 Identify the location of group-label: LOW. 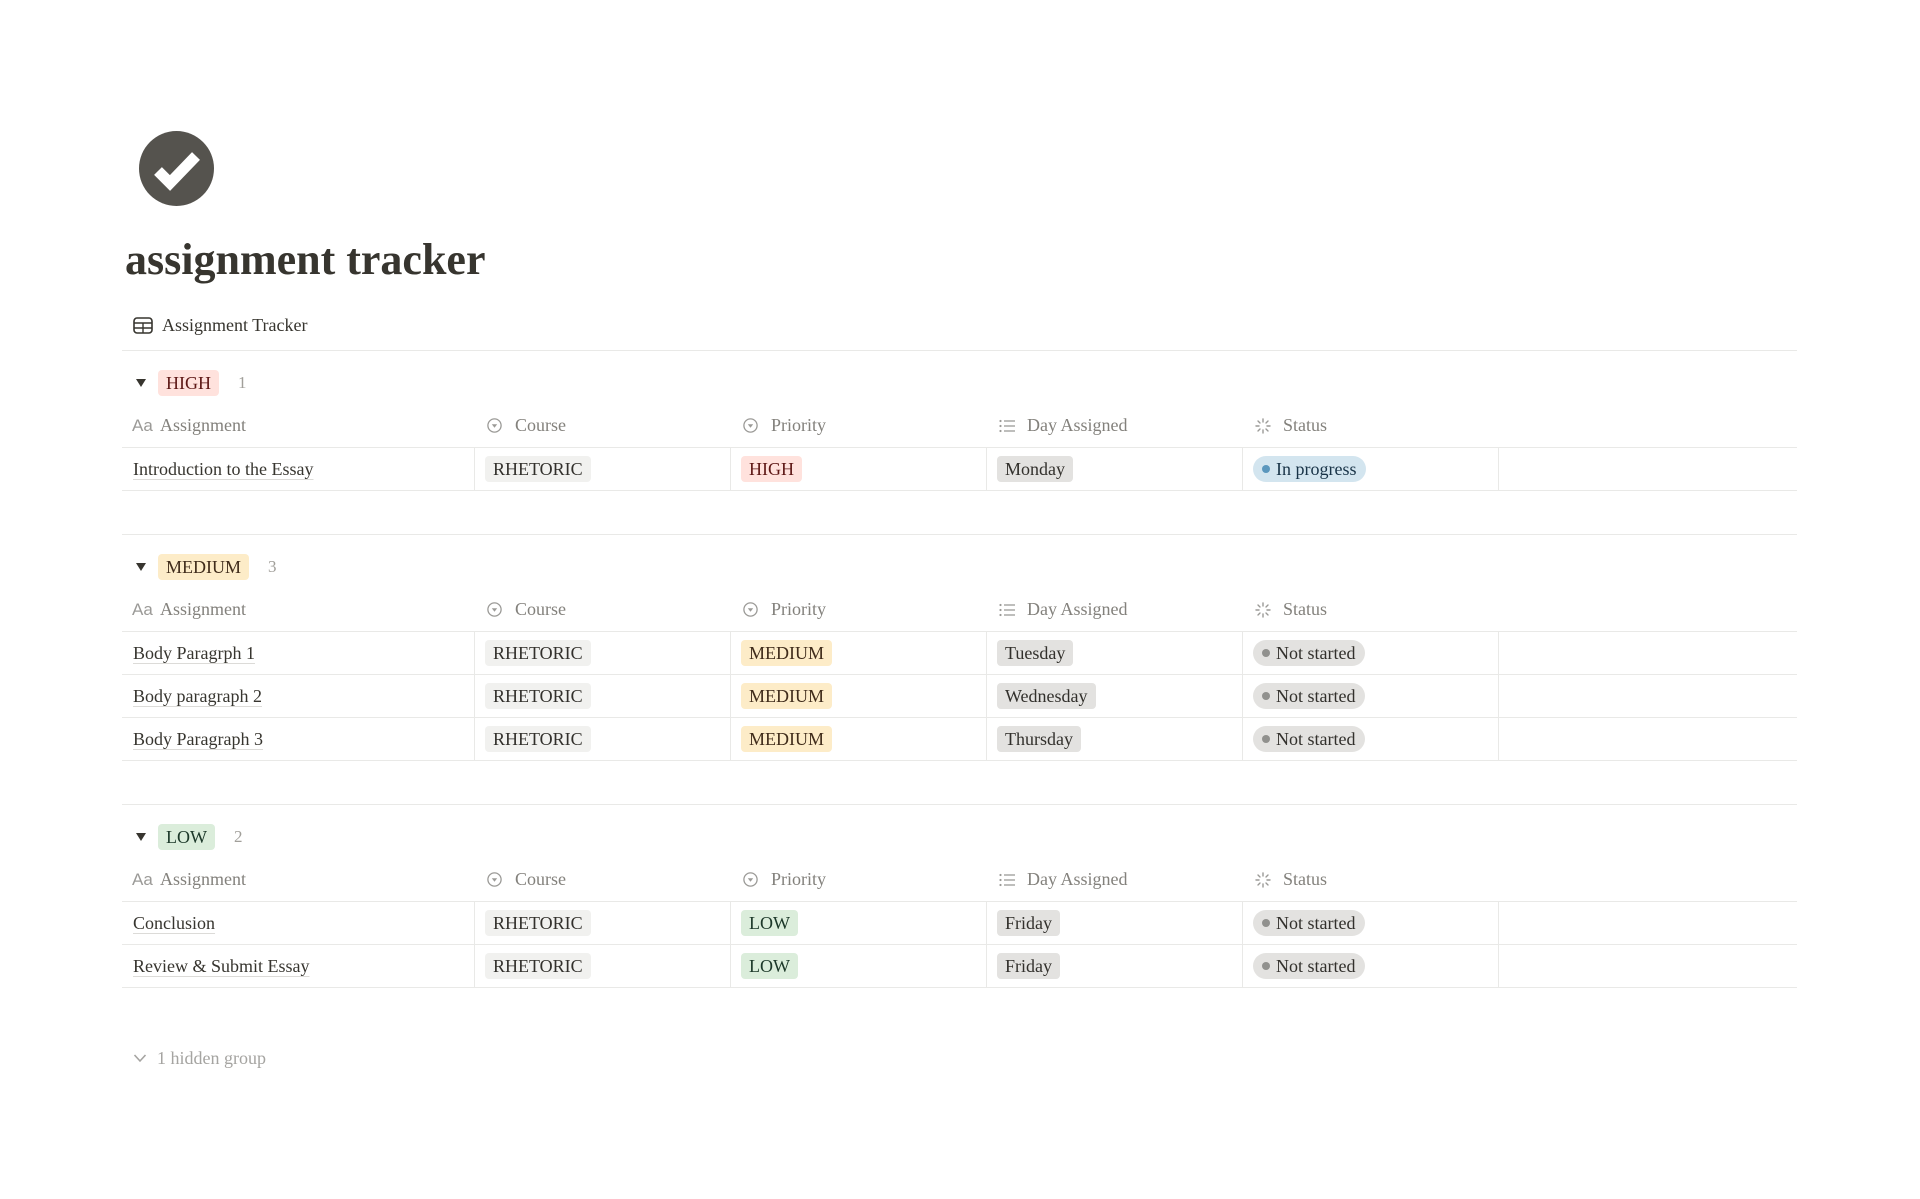
(186, 837).